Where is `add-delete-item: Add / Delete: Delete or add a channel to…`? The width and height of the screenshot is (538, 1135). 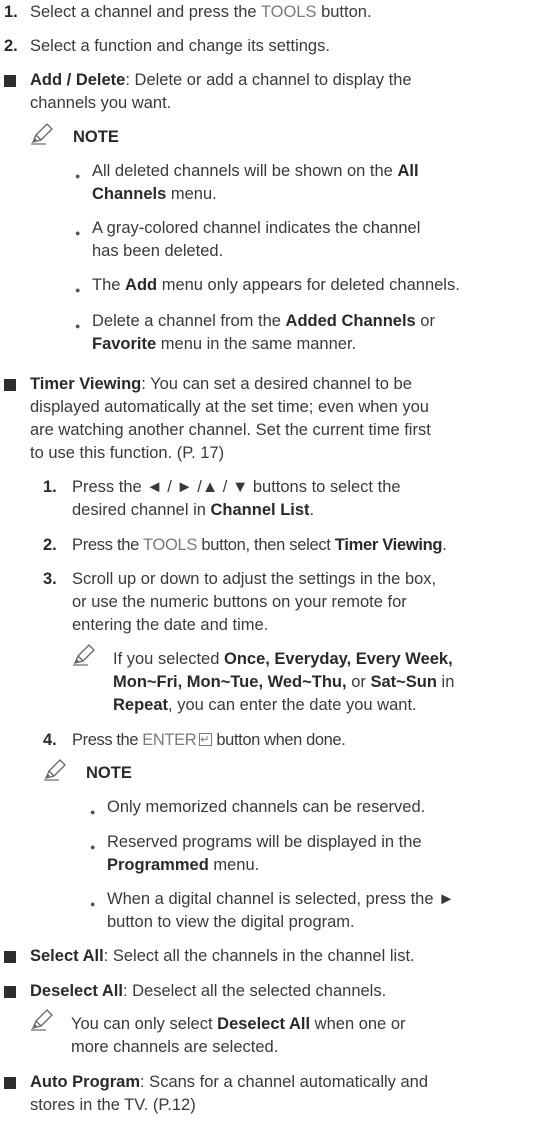 add-delete-item: Add / Delete: Delete or add a channel to… is located at coordinates (221, 80).